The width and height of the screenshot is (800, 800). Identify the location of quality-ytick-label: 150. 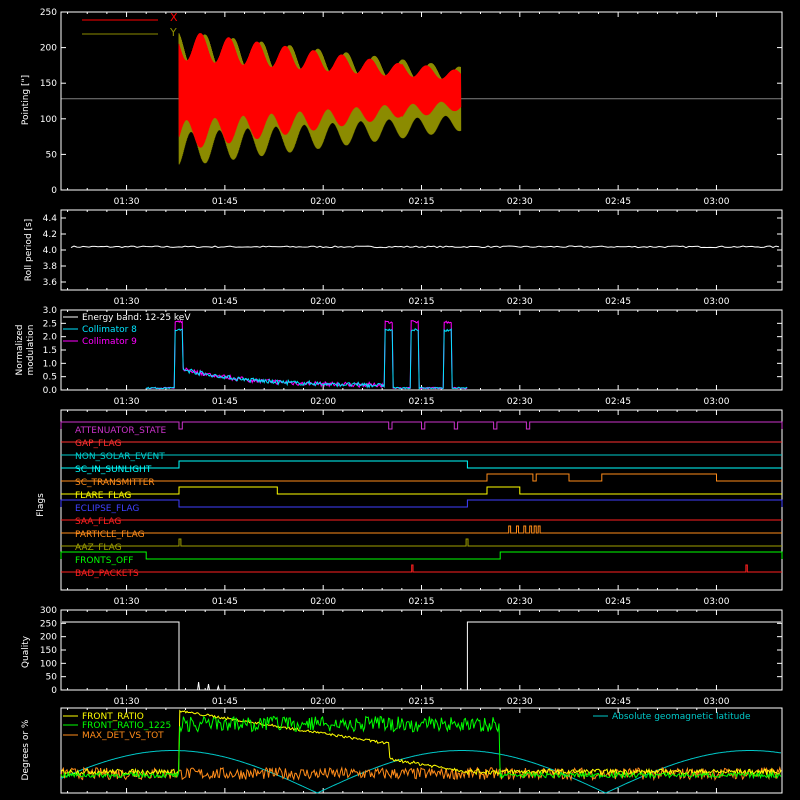
(48, 651).